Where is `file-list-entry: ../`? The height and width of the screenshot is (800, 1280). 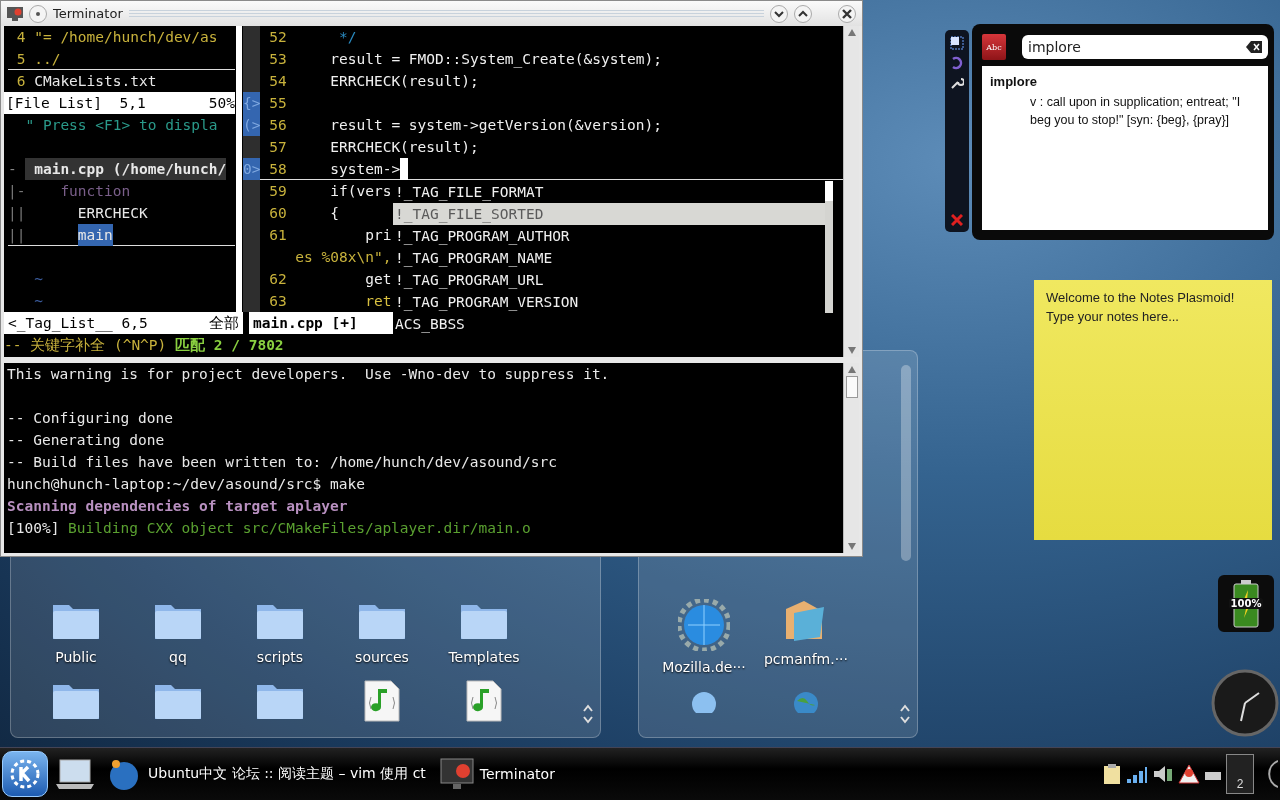 file-list-entry: ../ is located at coordinates (47, 59).